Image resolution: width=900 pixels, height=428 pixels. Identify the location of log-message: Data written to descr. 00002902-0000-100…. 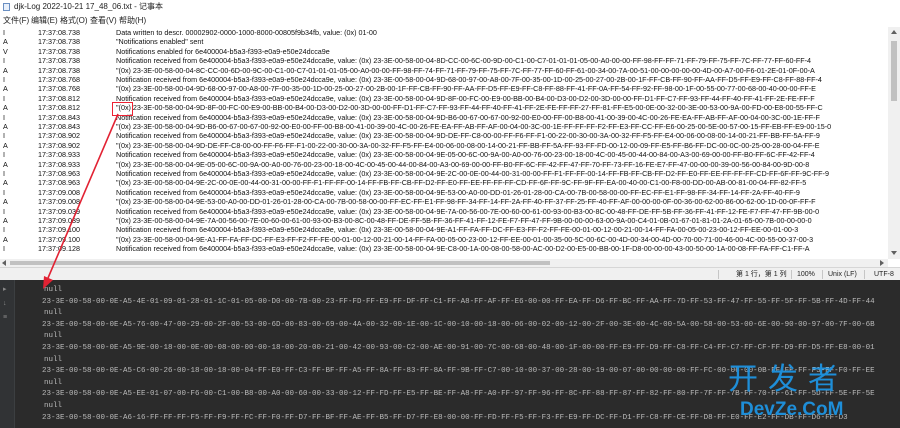
(246, 32).